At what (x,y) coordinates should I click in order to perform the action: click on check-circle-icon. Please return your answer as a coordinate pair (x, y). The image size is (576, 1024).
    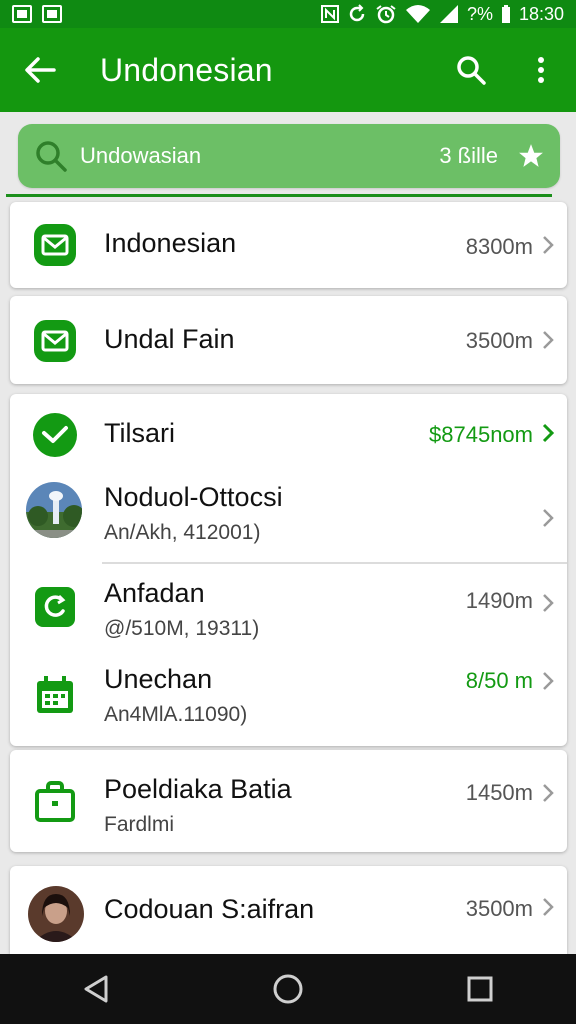
    Looking at the image, I should click on (55, 435).